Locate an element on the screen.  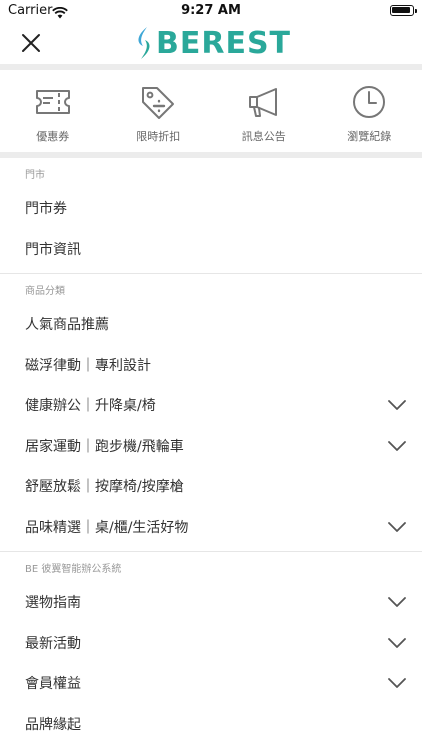
close-button is located at coordinates (31, 43).